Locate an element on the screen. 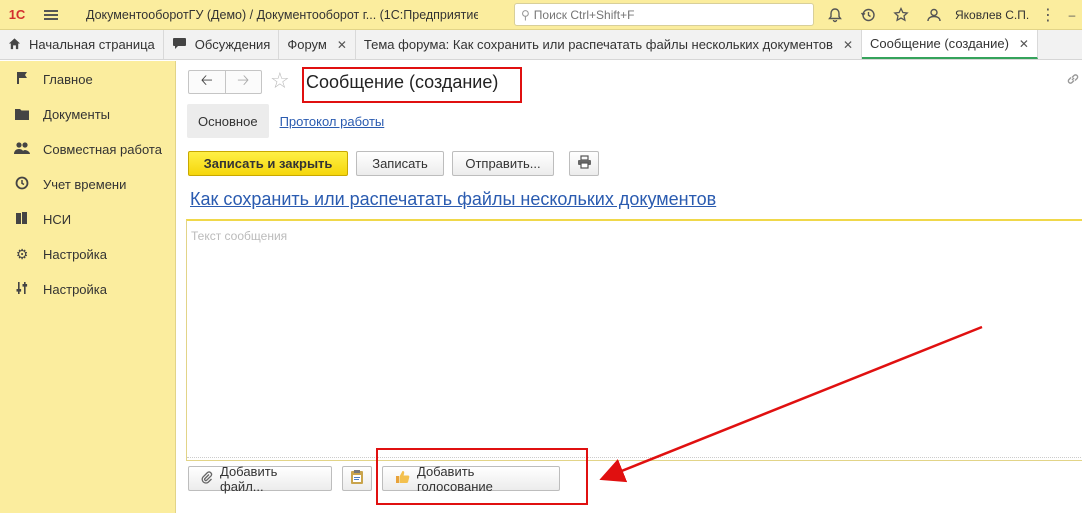 The height and width of the screenshot is (513, 1082). sidebar-item-label: Главное is located at coordinates (68, 79).